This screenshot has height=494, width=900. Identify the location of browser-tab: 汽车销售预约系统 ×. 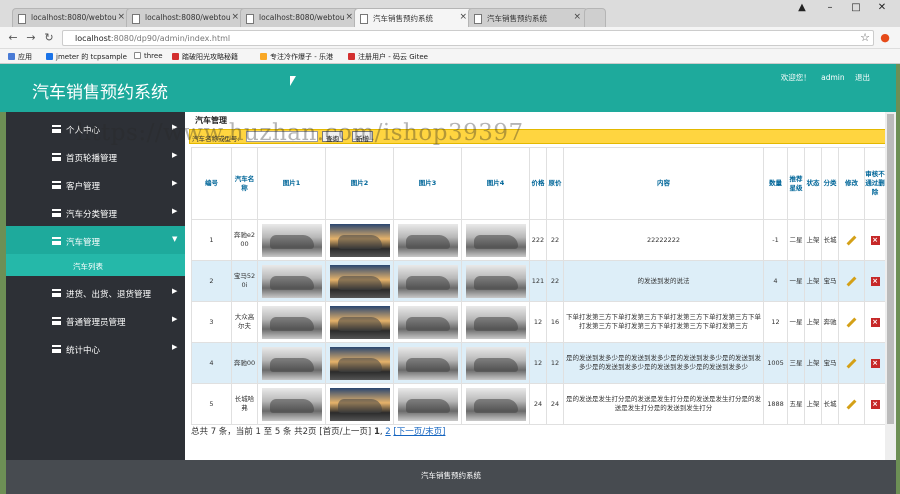
(528, 17).